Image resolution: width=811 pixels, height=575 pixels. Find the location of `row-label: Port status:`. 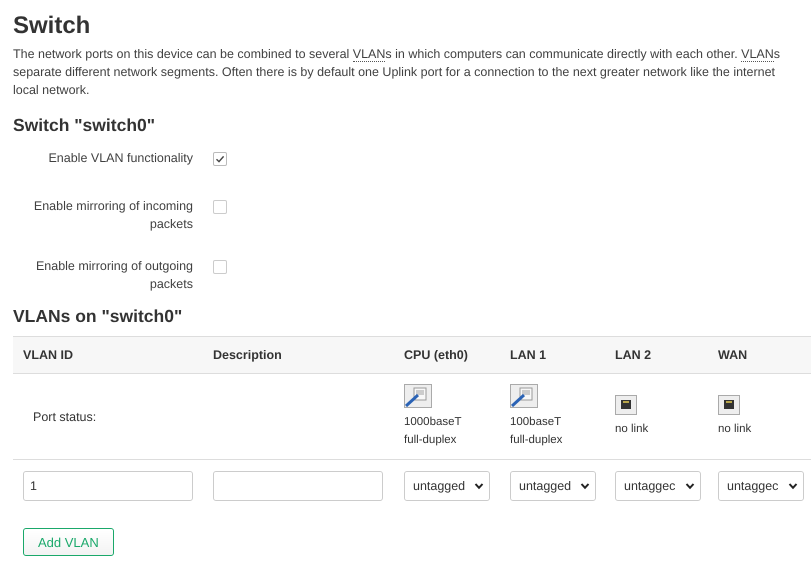

row-label: Port status: is located at coordinates (64, 417).